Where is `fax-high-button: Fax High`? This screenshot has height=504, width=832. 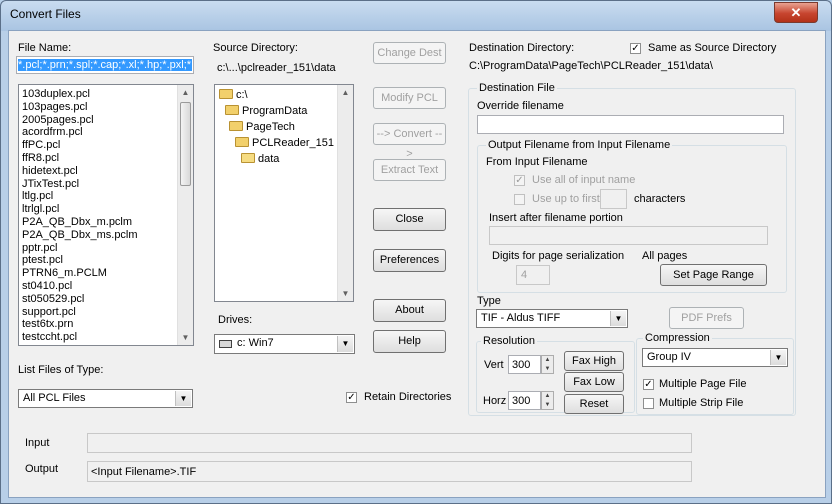
fax-high-button: Fax High is located at coordinates (594, 361).